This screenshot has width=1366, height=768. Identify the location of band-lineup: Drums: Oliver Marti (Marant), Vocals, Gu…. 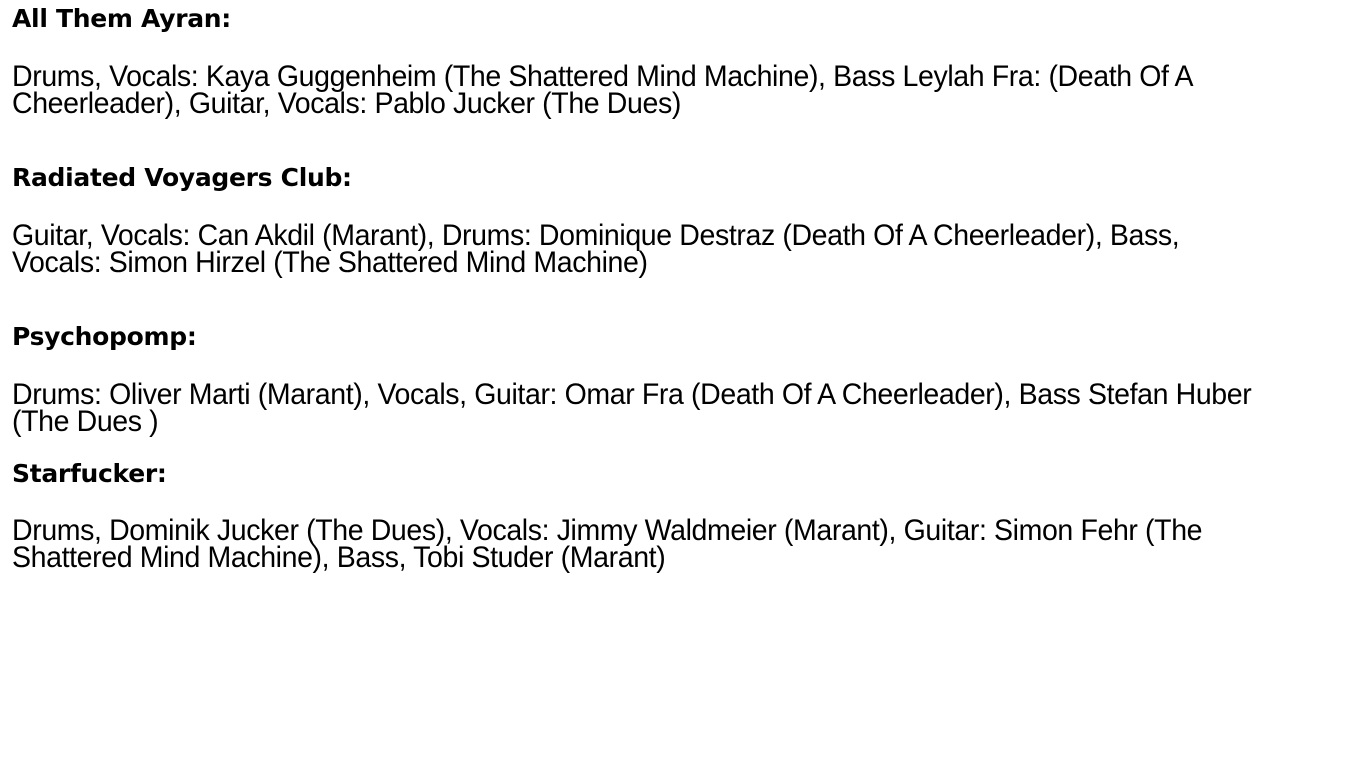
(632, 408).